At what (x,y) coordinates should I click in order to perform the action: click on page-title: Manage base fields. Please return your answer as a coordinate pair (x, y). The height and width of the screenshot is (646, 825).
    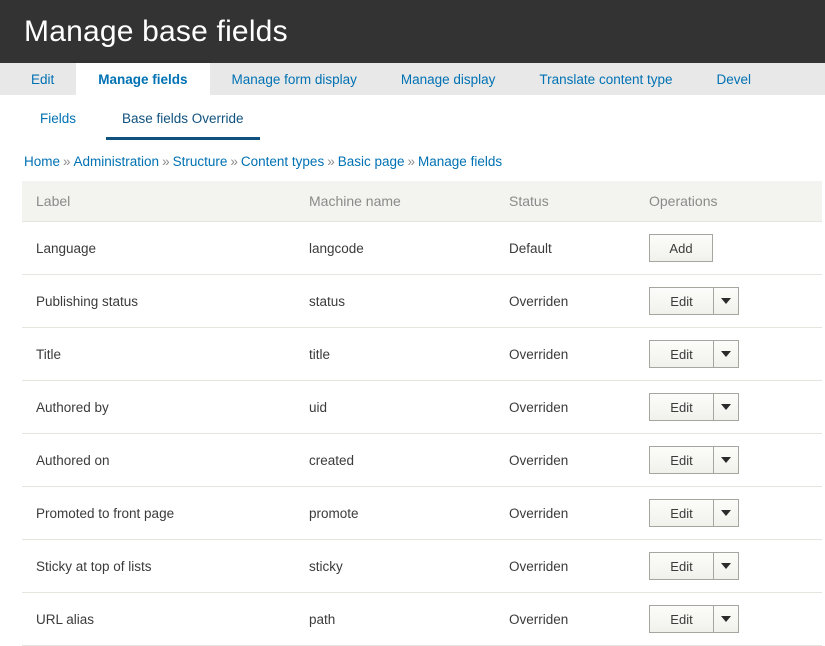
    Looking at the image, I should click on (156, 31).